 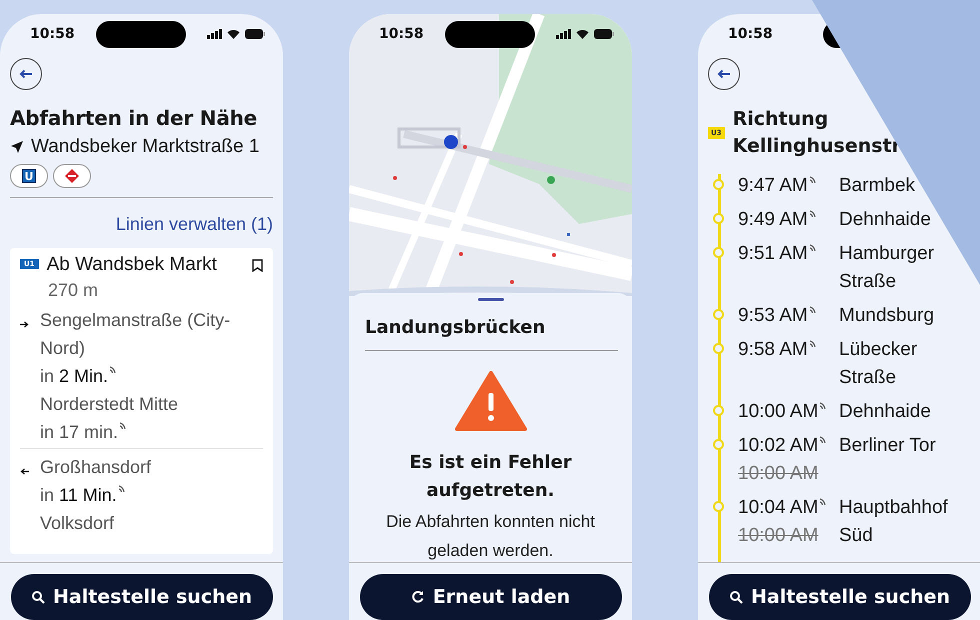 I want to click on subway-filter-chip: U, so click(x=29, y=176).